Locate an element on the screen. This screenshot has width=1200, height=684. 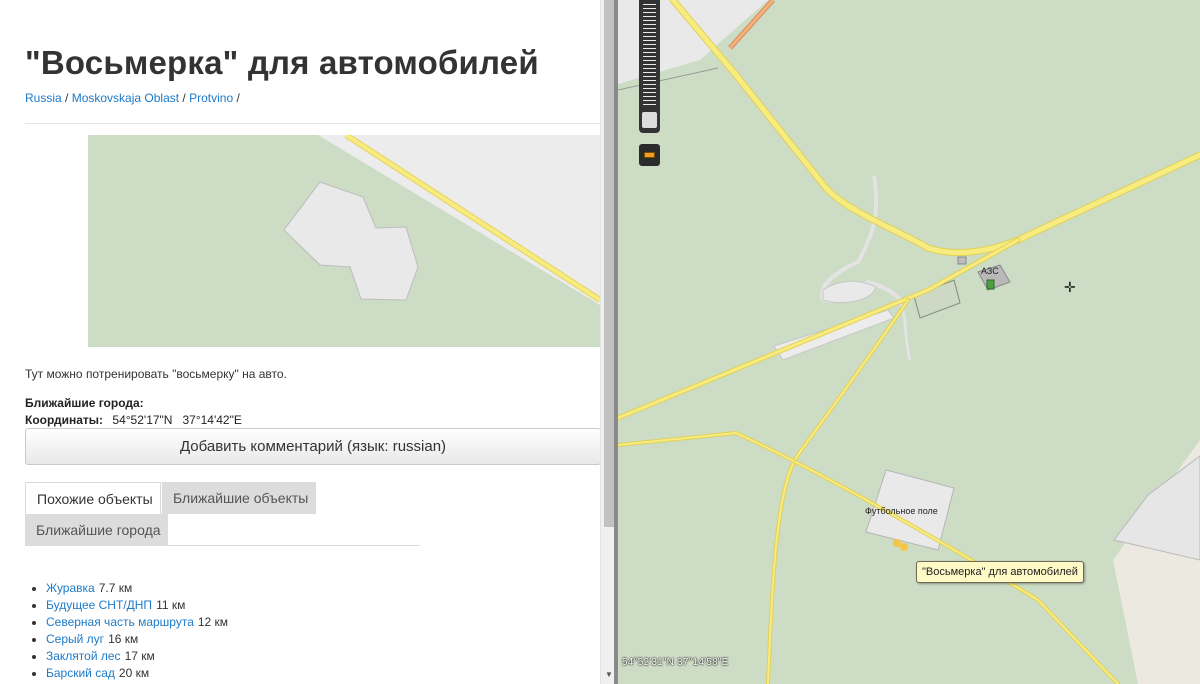
scrollbar-thumb is located at coordinates (609, 263).